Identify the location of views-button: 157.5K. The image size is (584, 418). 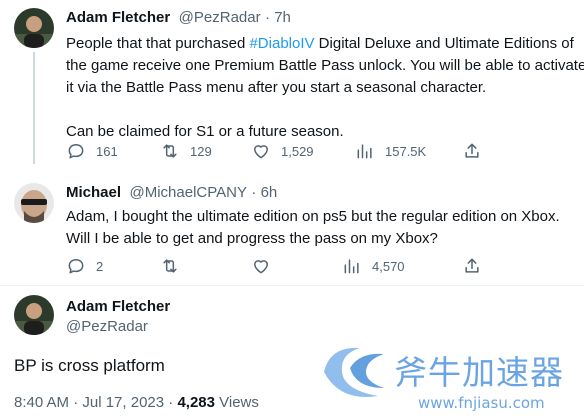
(390, 151).